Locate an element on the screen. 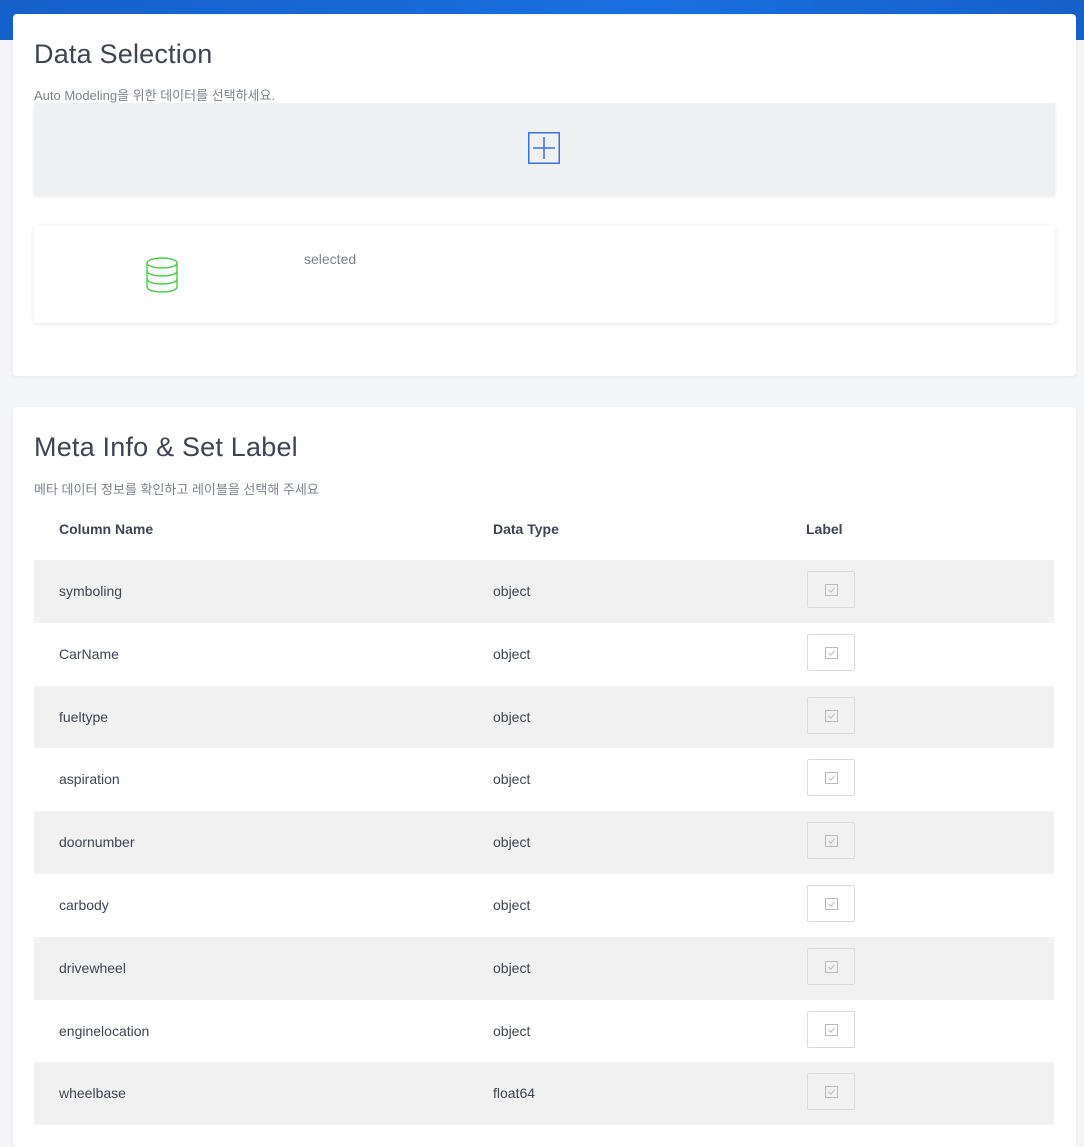 This screenshot has height=1147, width=1084. column-name-cell: wheelbase is located at coordinates (92, 1093).